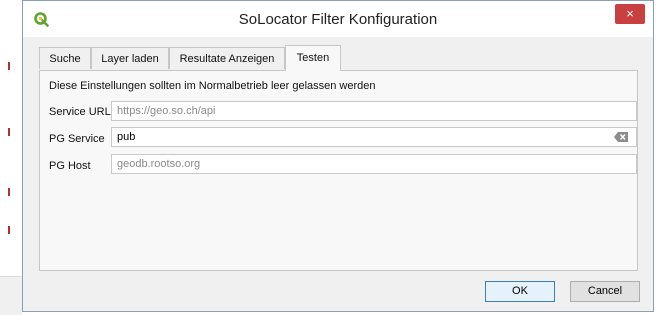 The width and height of the screenshot is (658, 315). What do you see at coordinates (227, 58) in the screenshot?
I see `tab-resultate-anzeigen: Resultate Anzeigen` at bounding box center [227, 58].